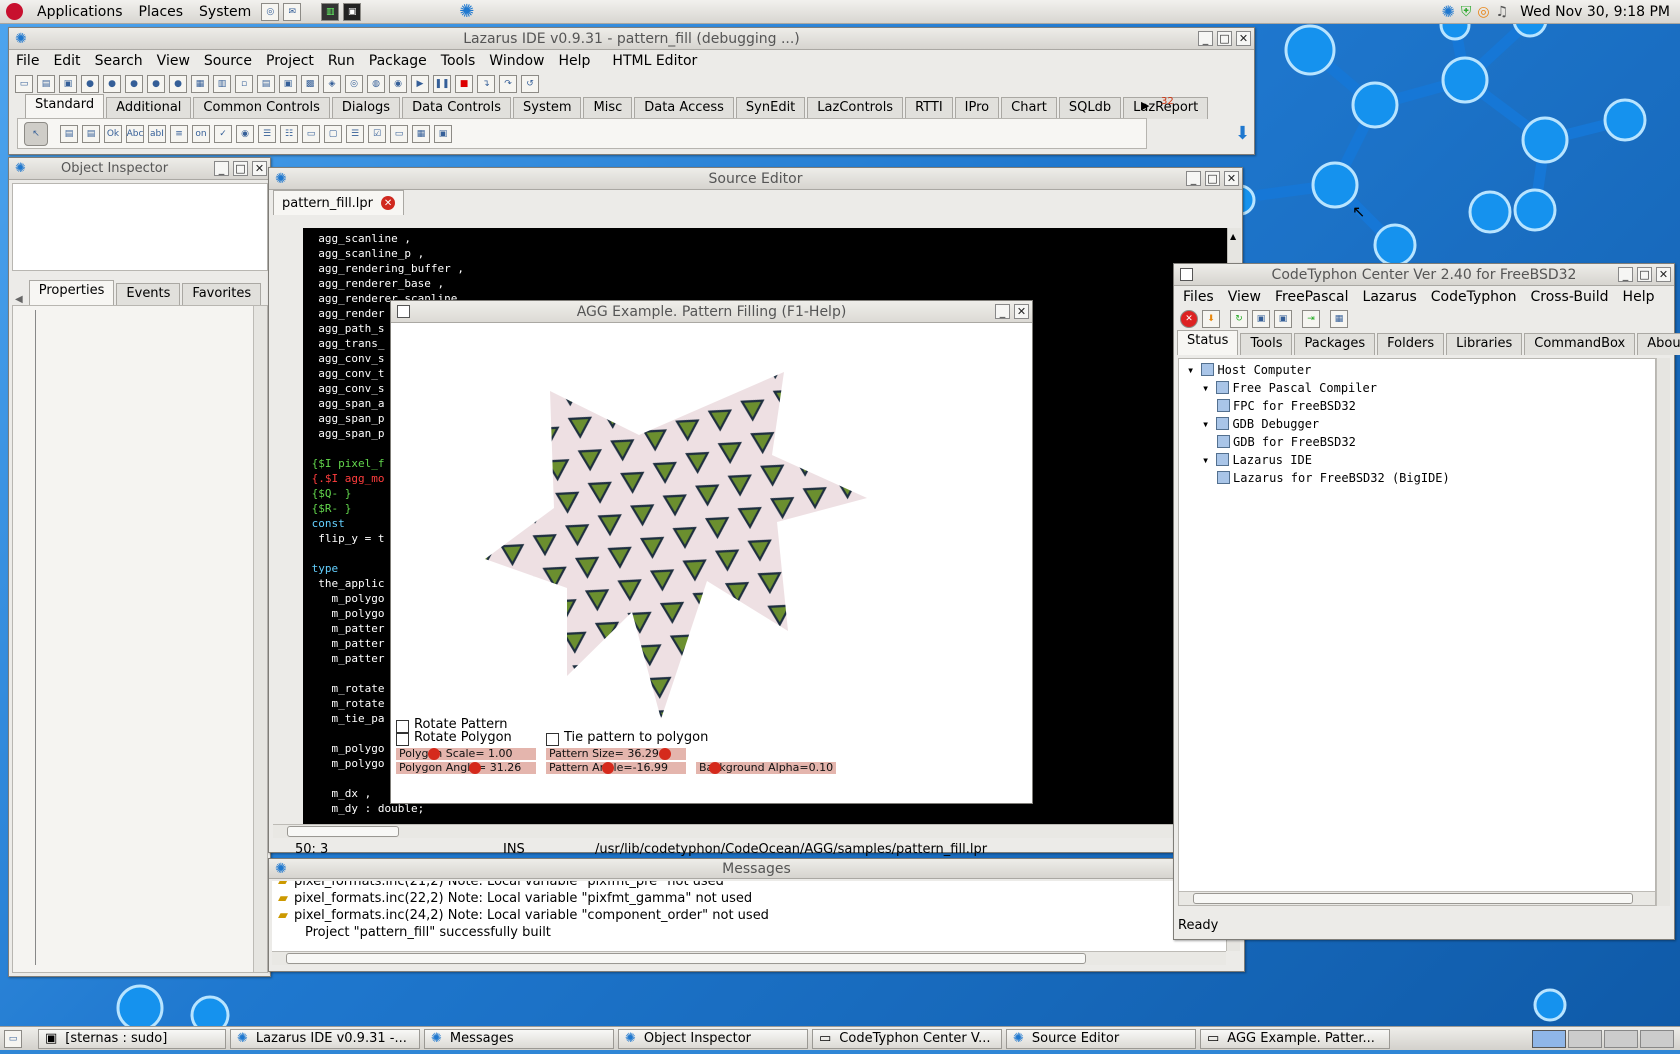  What do you see at coordinates (519, 1038) in the screenshot?
I see `task-messages: ✺ Messages` at bounding box center [519, 1038].